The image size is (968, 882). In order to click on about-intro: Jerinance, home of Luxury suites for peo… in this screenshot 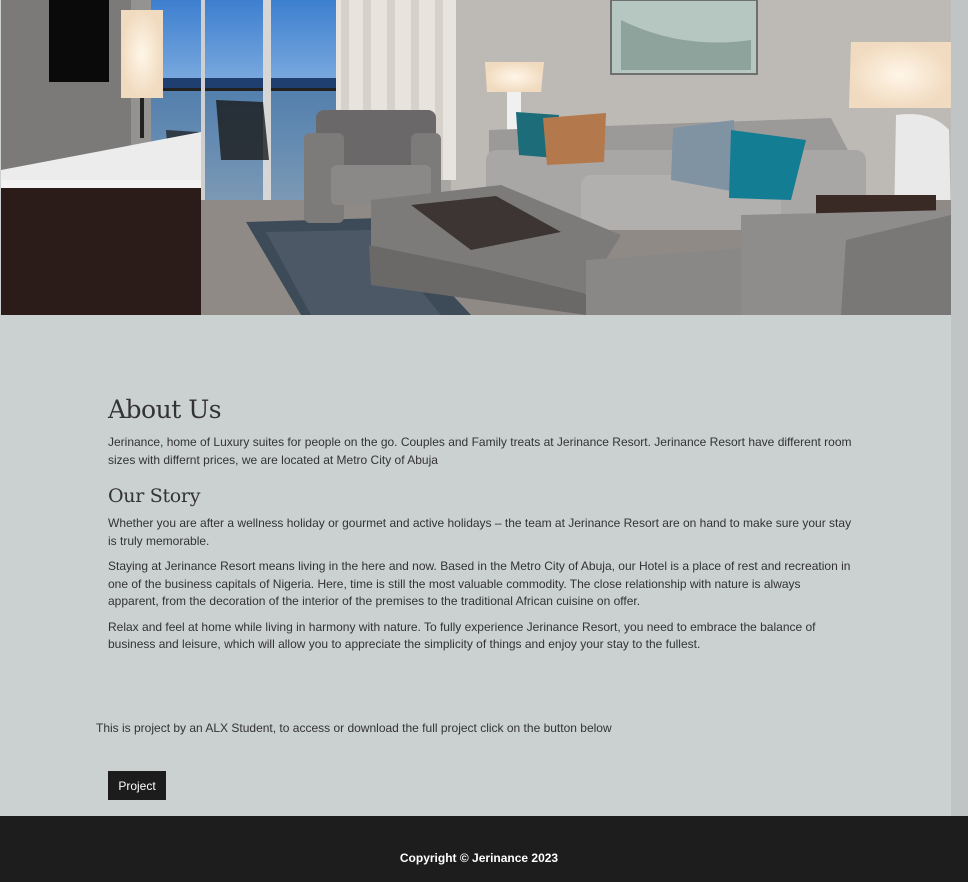, I will do `click(480, 451)`.